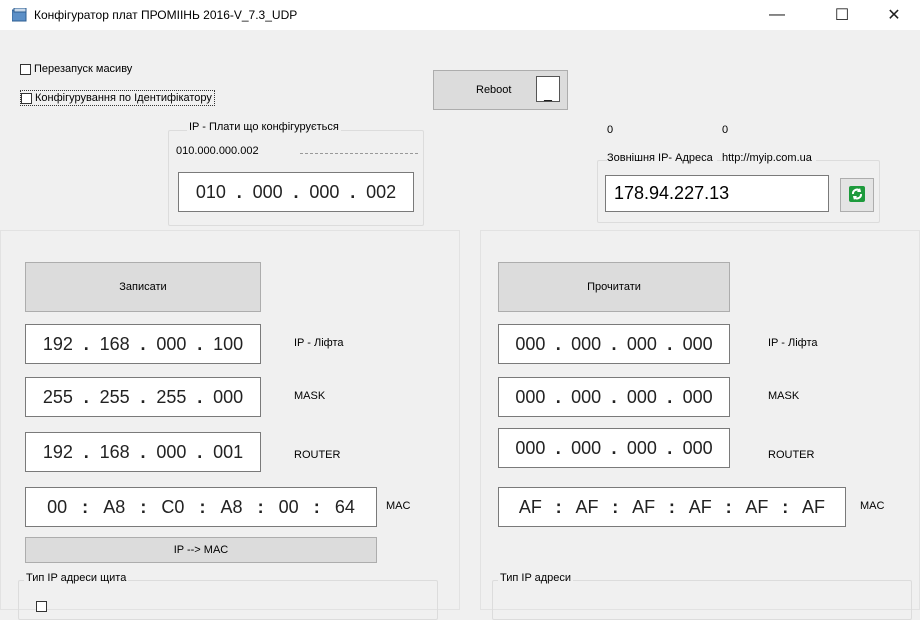 This screenshot has width=920, height=620. Describe the element at coordinates (143, 287) in the screenshot. I see `write-button: Записати` at that location.